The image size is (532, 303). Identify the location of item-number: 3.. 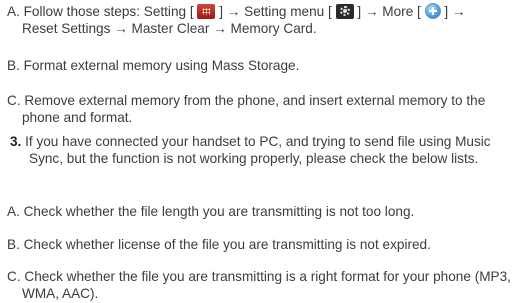
(16, 141).